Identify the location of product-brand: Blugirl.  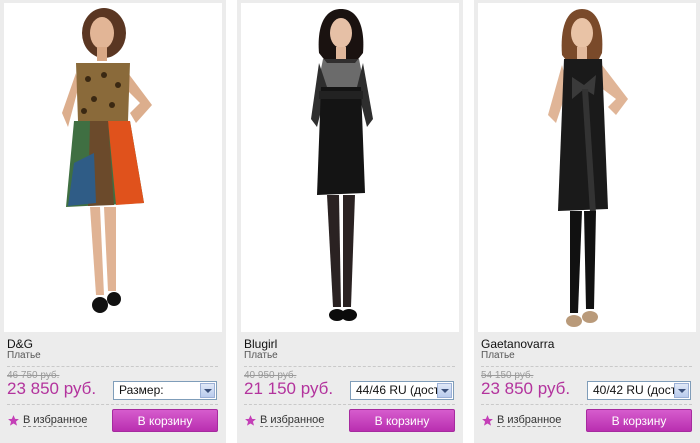
(260, 344).